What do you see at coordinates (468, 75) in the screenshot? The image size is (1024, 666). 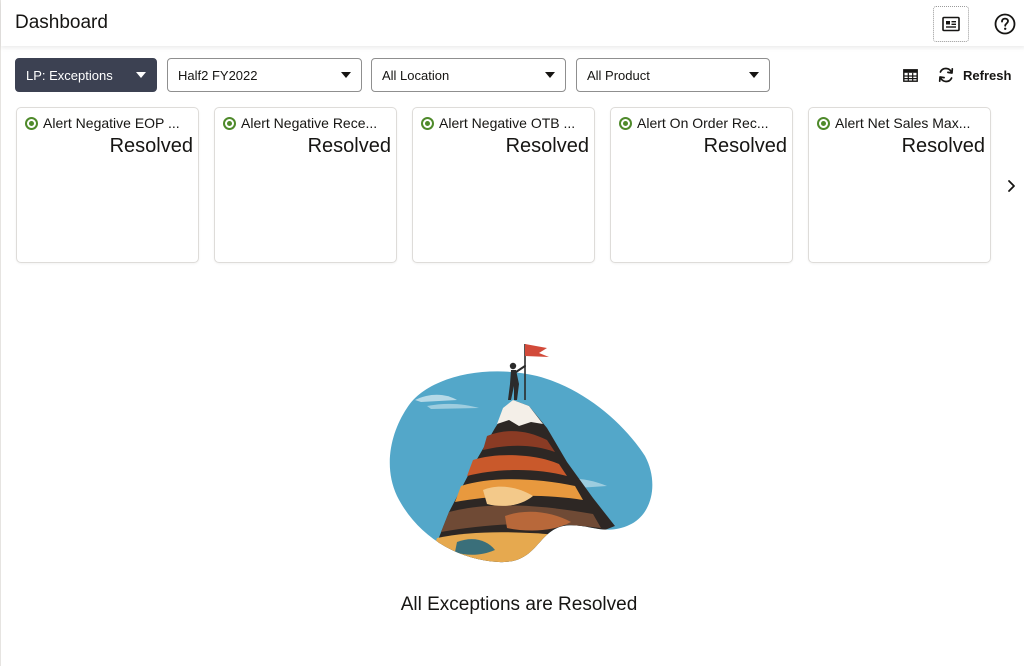 I see `location-select: All Location` at bounding box center [468, 75].